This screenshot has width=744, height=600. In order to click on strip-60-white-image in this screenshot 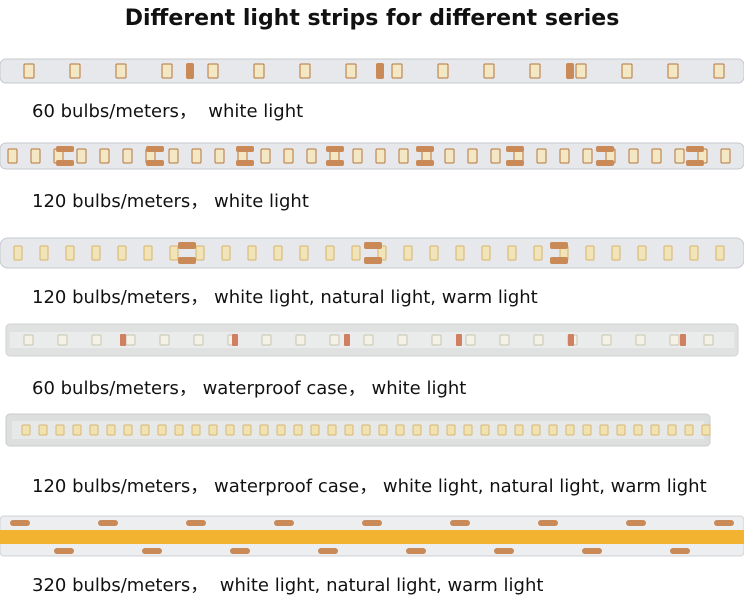, I will do `click(372, 71)`.